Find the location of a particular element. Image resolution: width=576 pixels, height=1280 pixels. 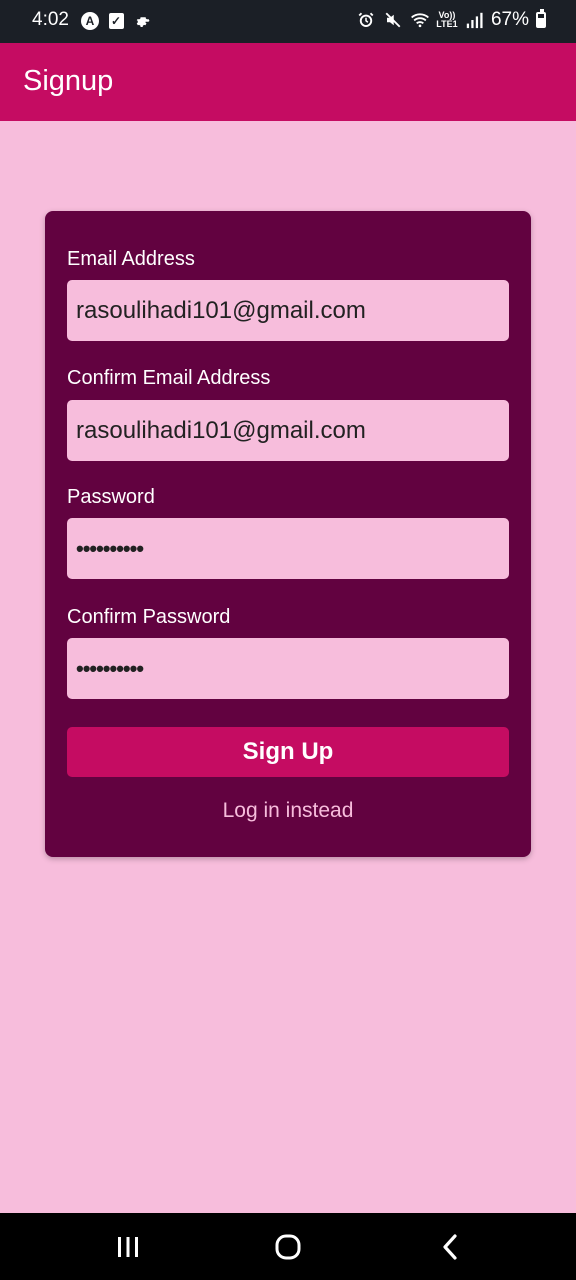

status-right-icons: Vo)) LTE1 67% is located at coordinates (451, 20).